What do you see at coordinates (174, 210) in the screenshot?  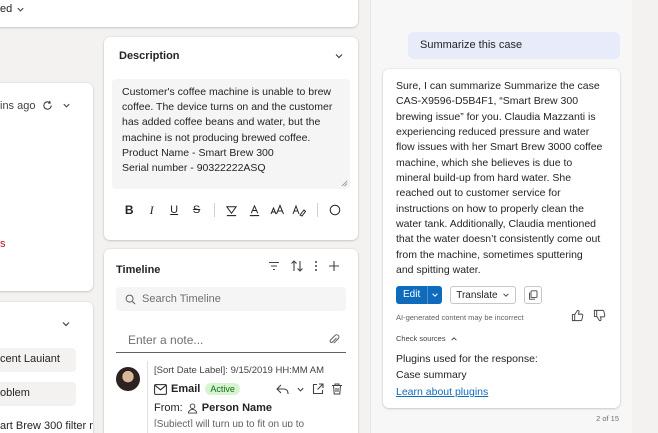 I see `underline-icon: U` at bounding box center [174, 210].